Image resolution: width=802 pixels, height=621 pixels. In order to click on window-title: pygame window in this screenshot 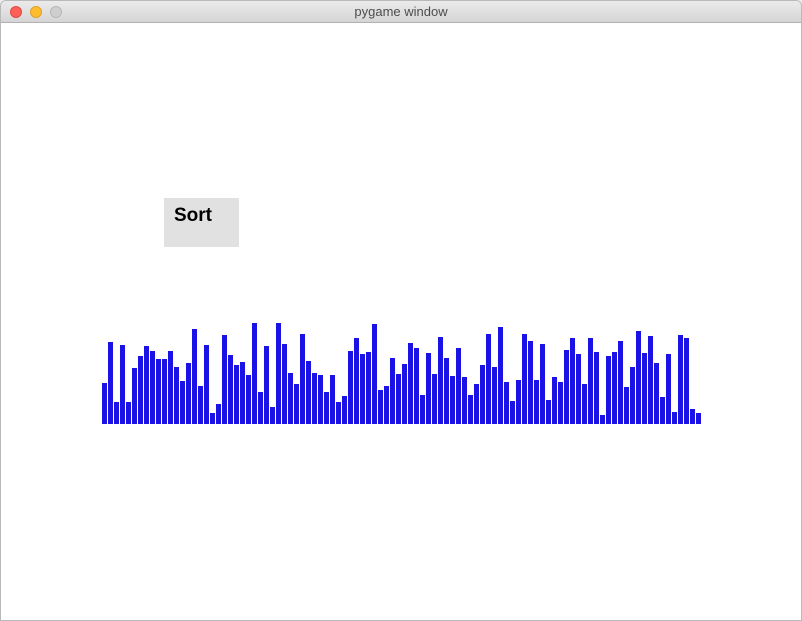, I will do `click(401, 11)`.